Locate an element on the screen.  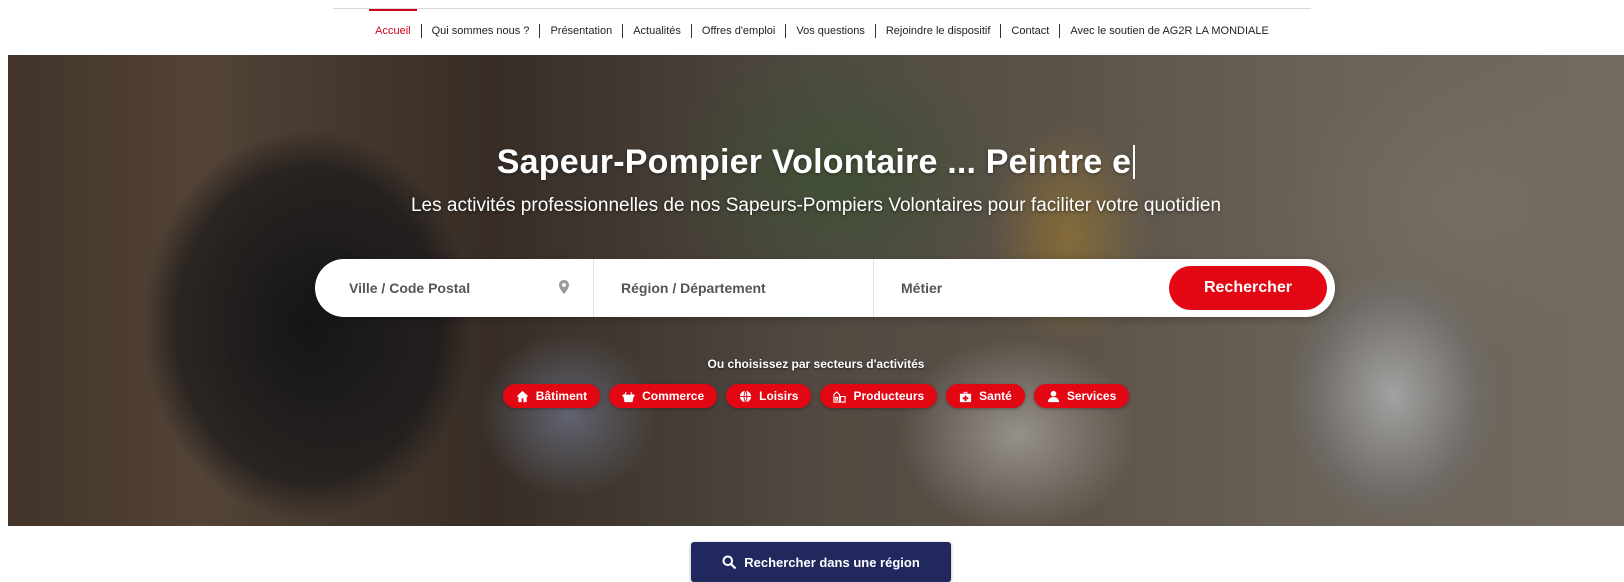
sector-loisirs-button: Loisirs is located at coordinates (769, 396).